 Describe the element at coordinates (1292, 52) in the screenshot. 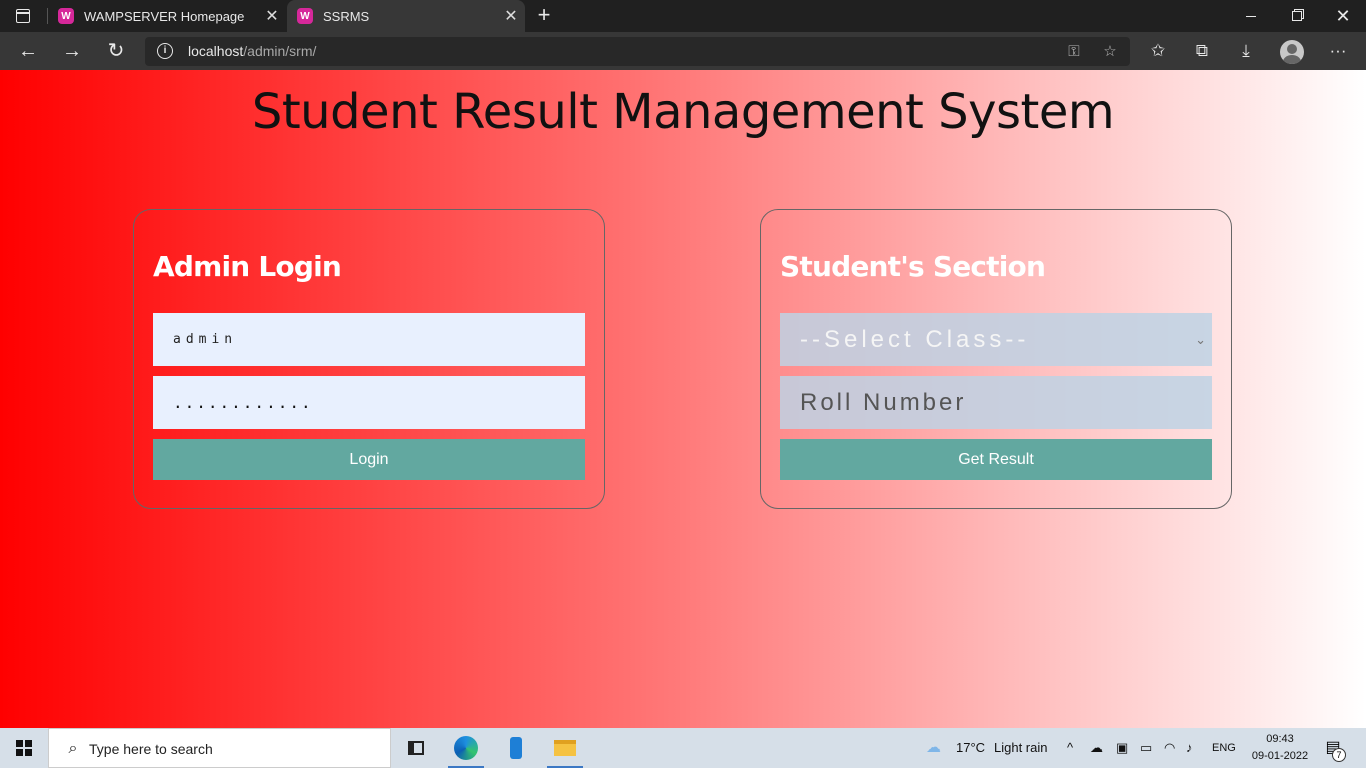

I see `profile-avatar-icon` at that location.